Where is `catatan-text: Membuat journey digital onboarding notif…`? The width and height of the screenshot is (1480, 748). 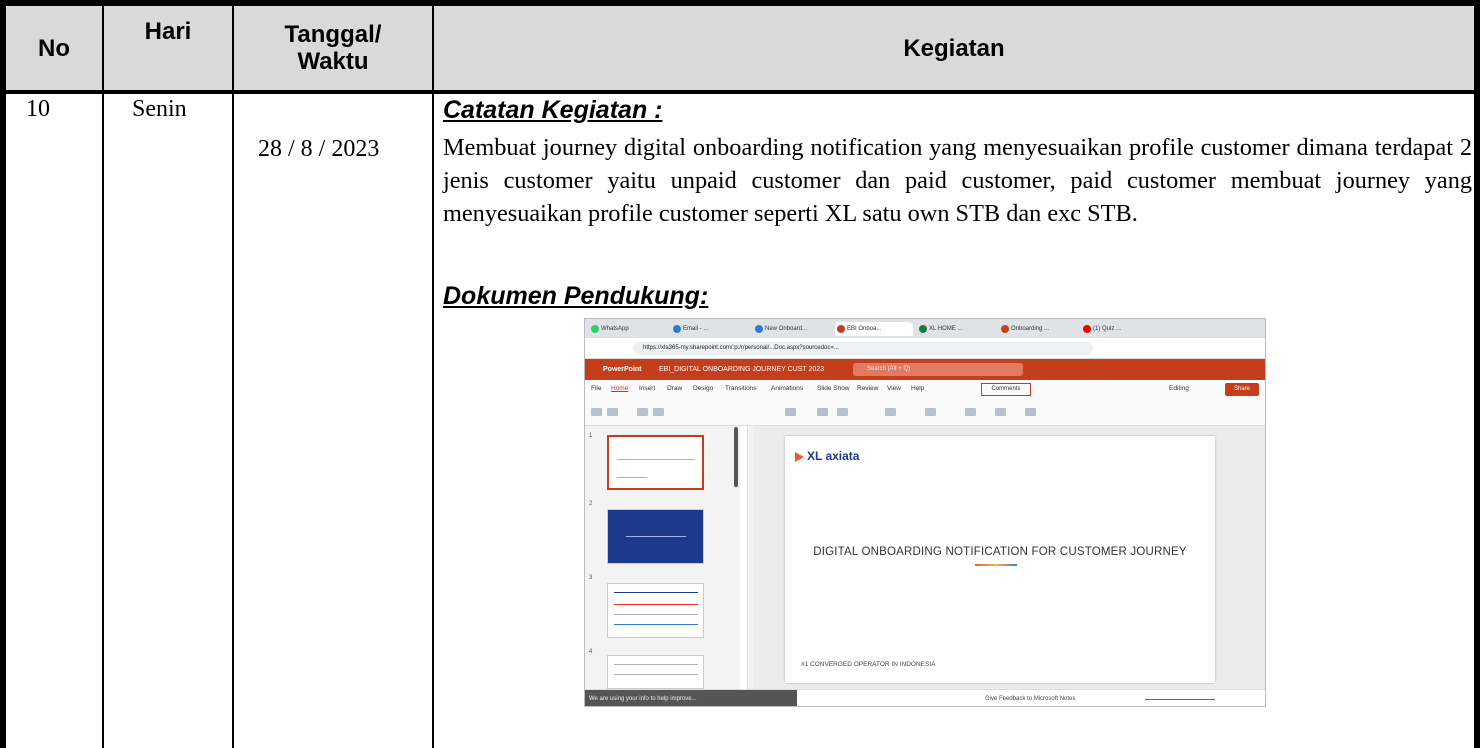 catatan-text: Membuat journey digital onboarding notif… is located at coordinates (957, 180).